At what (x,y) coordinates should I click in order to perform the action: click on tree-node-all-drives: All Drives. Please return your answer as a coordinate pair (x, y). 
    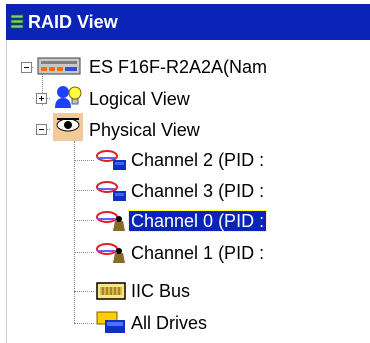
    Looking at the image, I should click on (169, 323).